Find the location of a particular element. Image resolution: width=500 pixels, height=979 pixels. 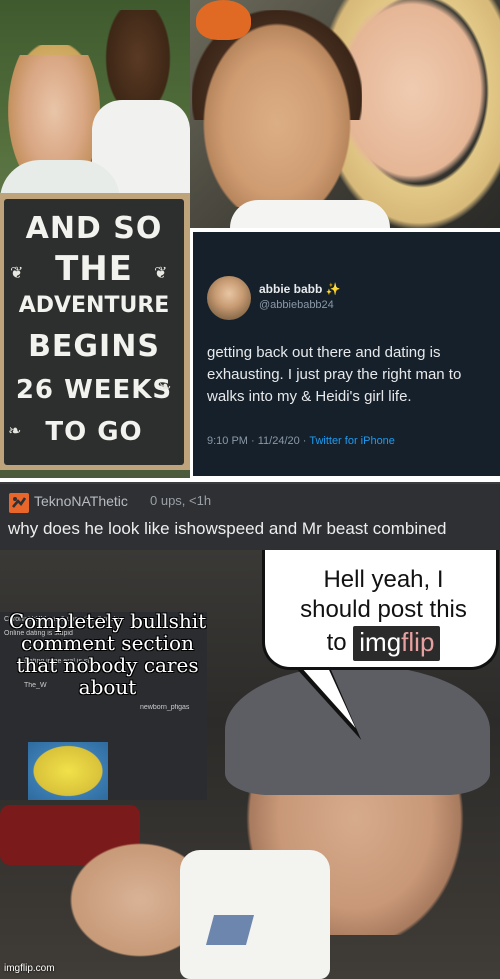

sparkle-icon: ✨ is located at coordinates (333, 289).